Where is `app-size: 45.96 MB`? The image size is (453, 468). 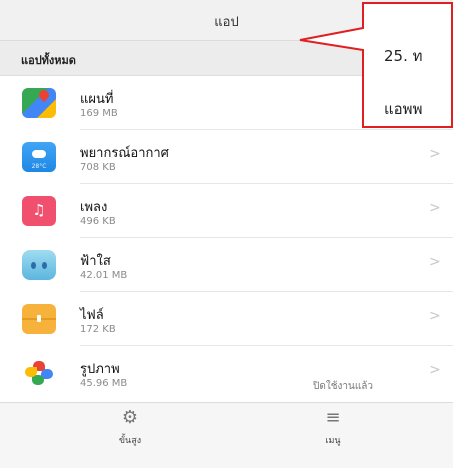
app-size: 45.96 MB is located at coordinates (104, 383).